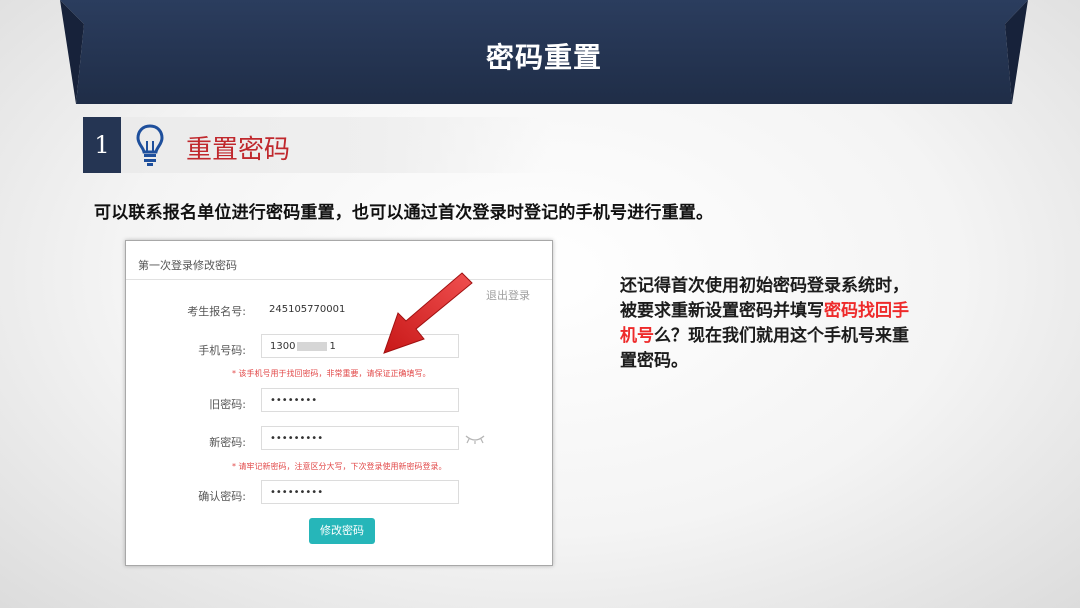 The width and height of the screenshot is (1080, 608). I want to click on old-password-label: 旧密码:, so click(227, 404).